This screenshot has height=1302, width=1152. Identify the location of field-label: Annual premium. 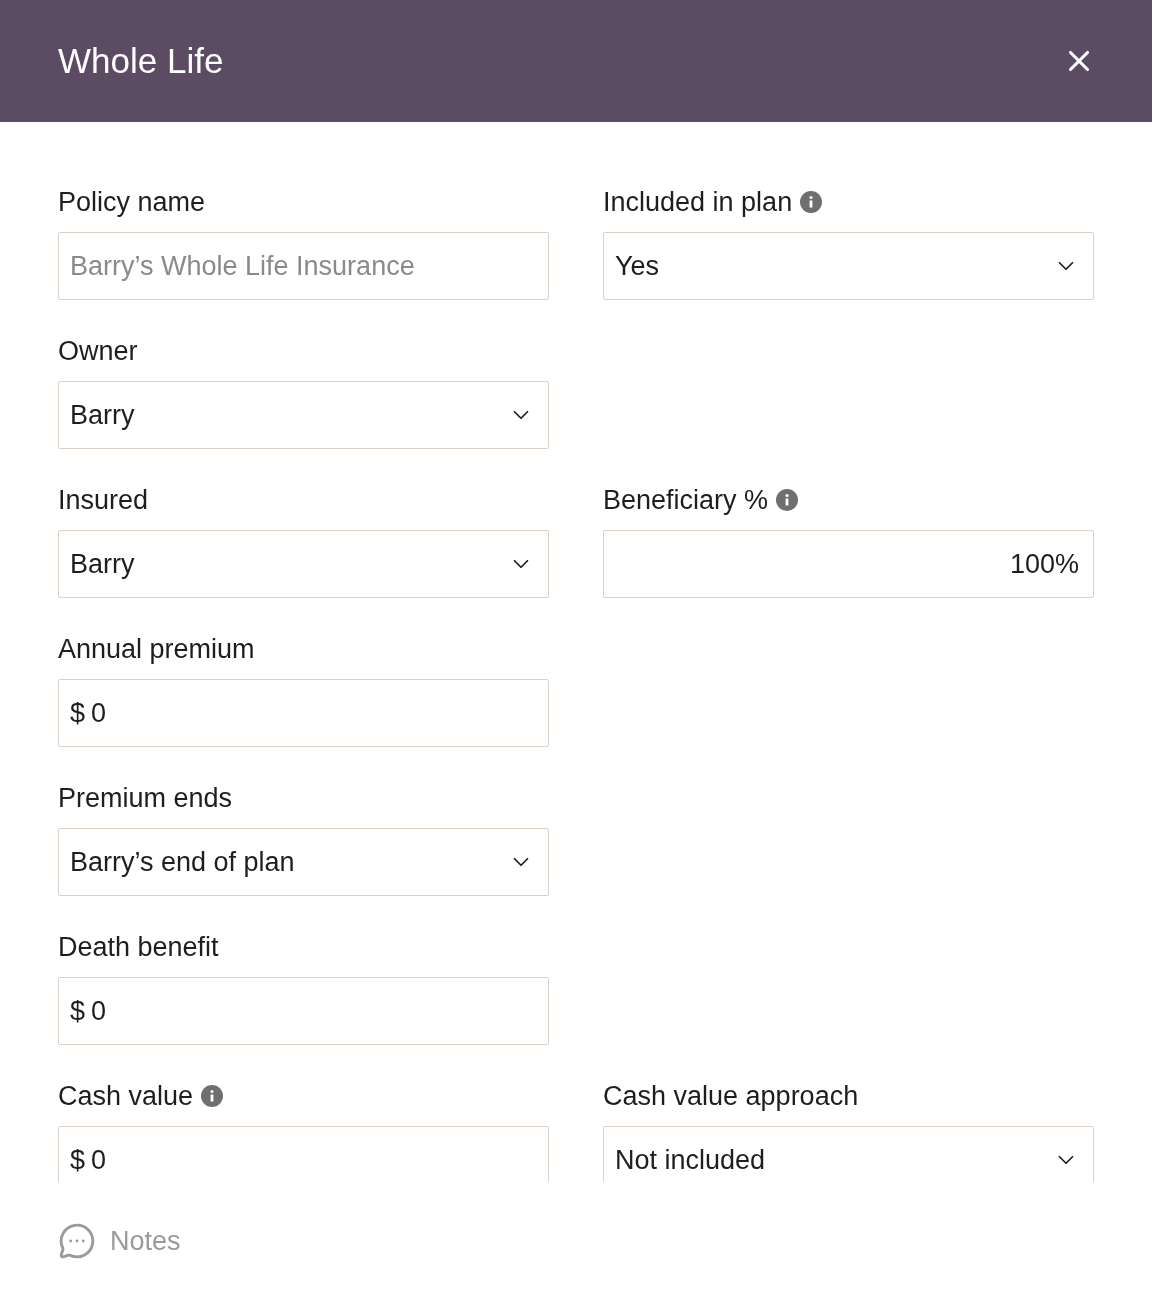
(156, 649).